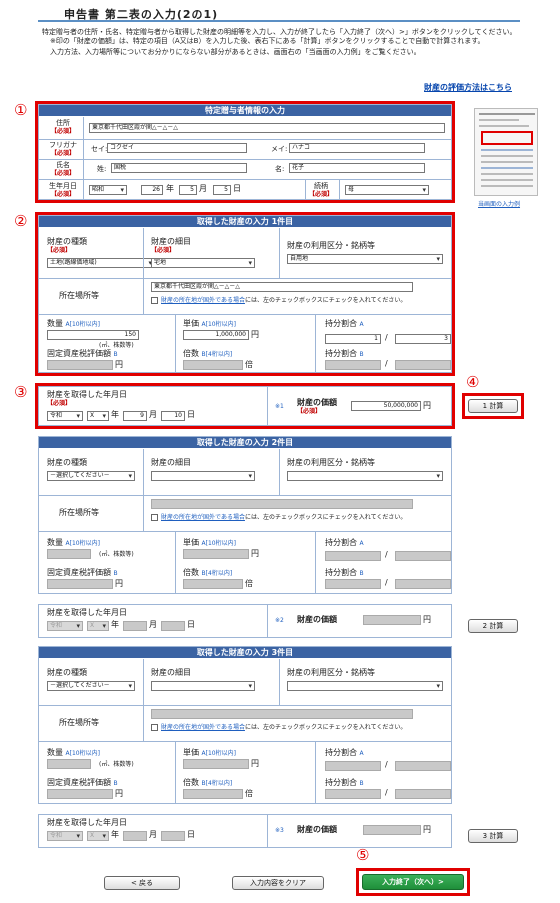  Describe the element at coordinates (317, 829) in the screenshot. I see `value-label: 財産の価額` at that location.